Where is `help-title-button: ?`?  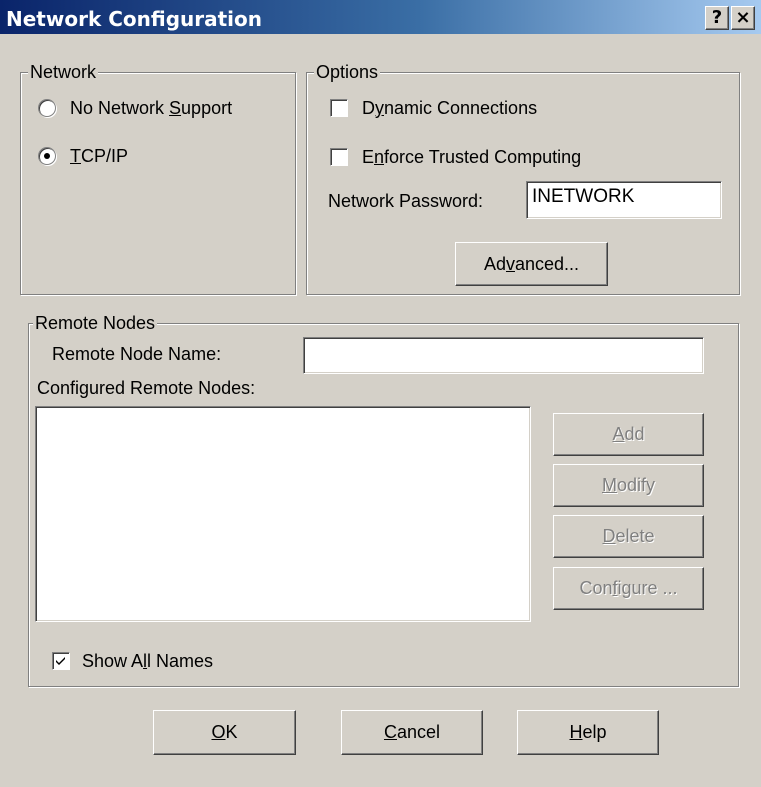 help-title-button: ? is located at coordinates (717, 18).